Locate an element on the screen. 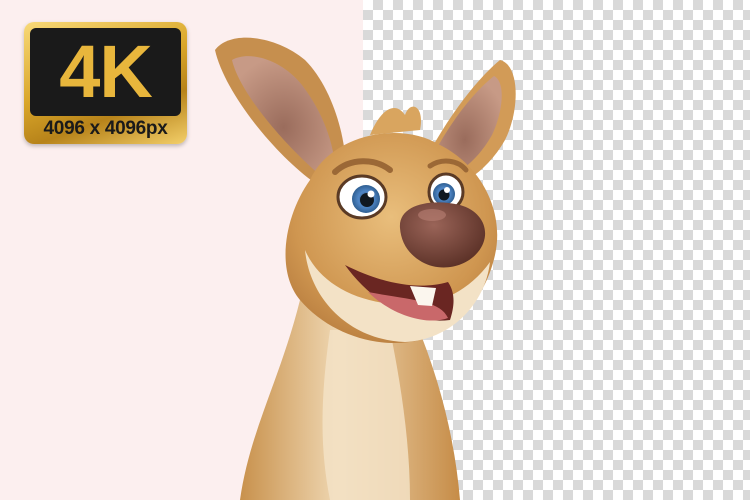  badge-dark-panel: 4K is located at coordinates (105, 72).